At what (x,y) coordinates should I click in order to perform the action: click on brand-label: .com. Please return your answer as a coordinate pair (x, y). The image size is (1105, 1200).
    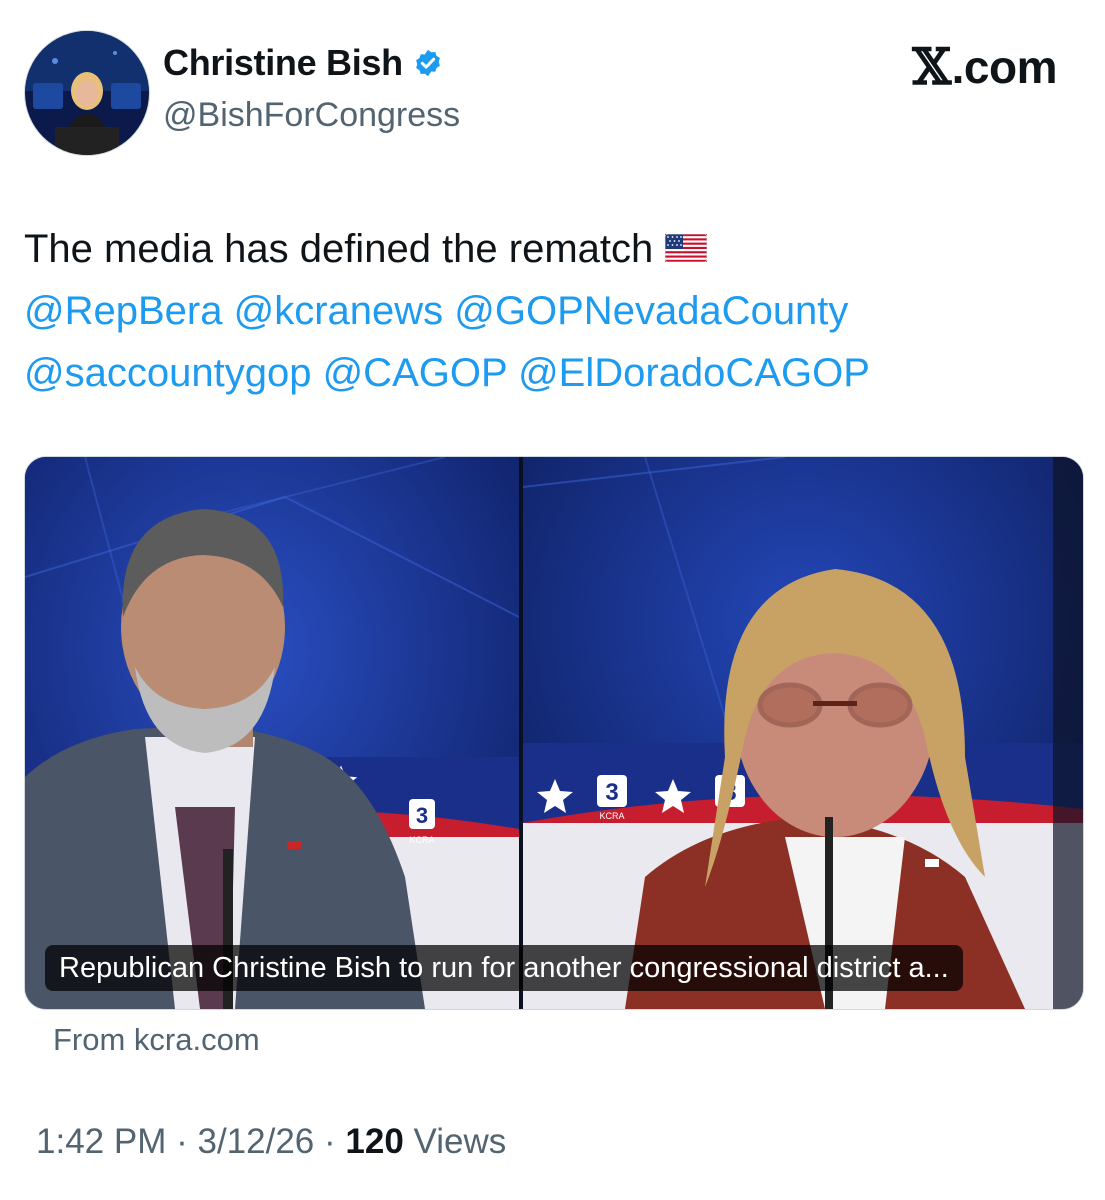
    Looking at the image, I should click on (1004, 67).